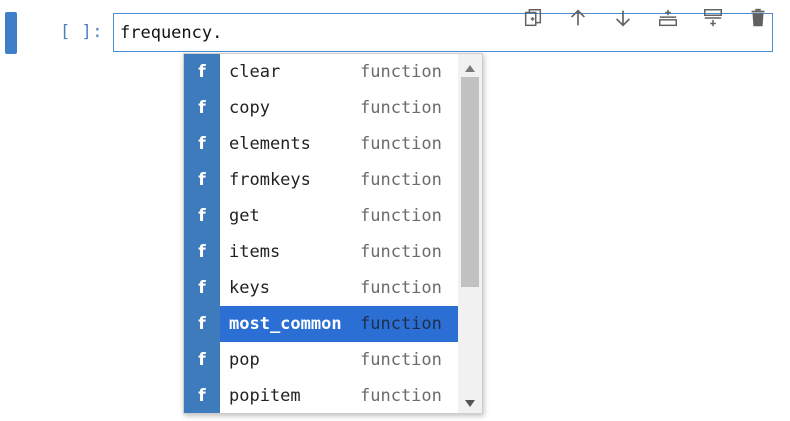  I want to click on completer-item: f popitem function, so click(321, 395).